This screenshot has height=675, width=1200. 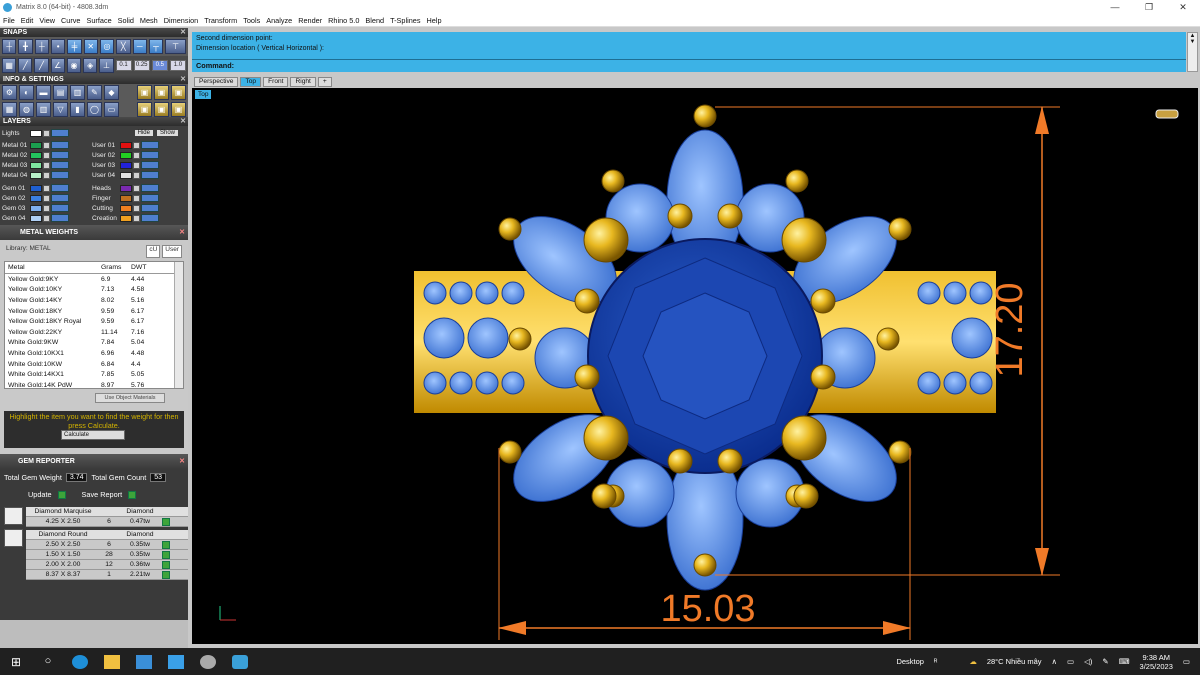 What do you see at coordinates (1088, 661) in the screenshot?
I see `volume-icon: ◁)` at bounding box center [1088, 661].